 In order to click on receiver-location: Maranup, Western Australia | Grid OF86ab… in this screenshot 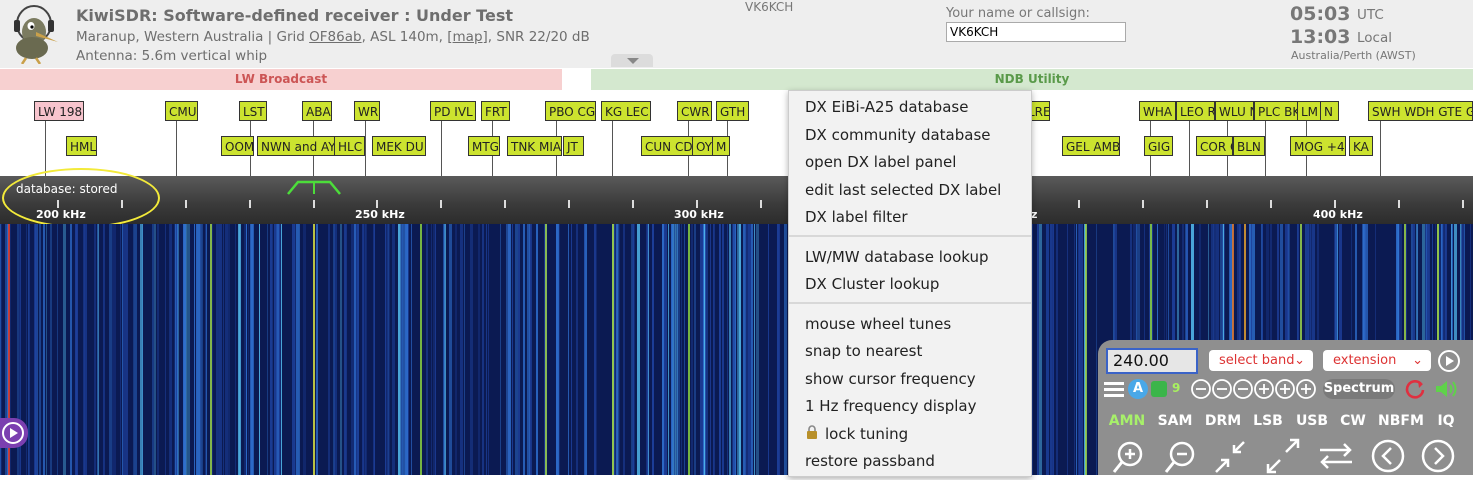, I will do `click(333, 37)`.